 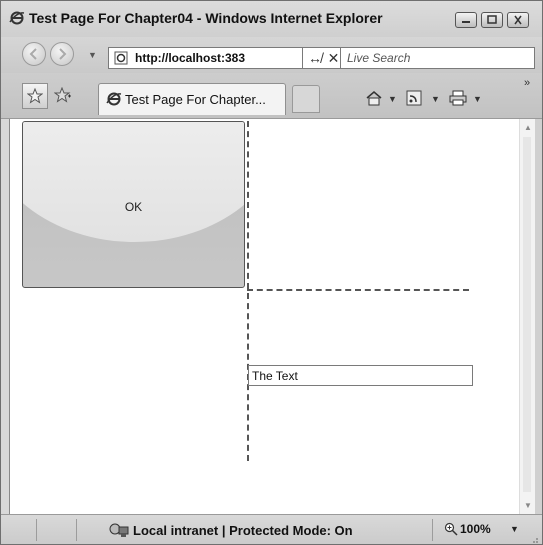 What do you see at coordinates (475, 529) in the screenshot?
I see `zoom-level: 100%` at bounding box center [475, 529].